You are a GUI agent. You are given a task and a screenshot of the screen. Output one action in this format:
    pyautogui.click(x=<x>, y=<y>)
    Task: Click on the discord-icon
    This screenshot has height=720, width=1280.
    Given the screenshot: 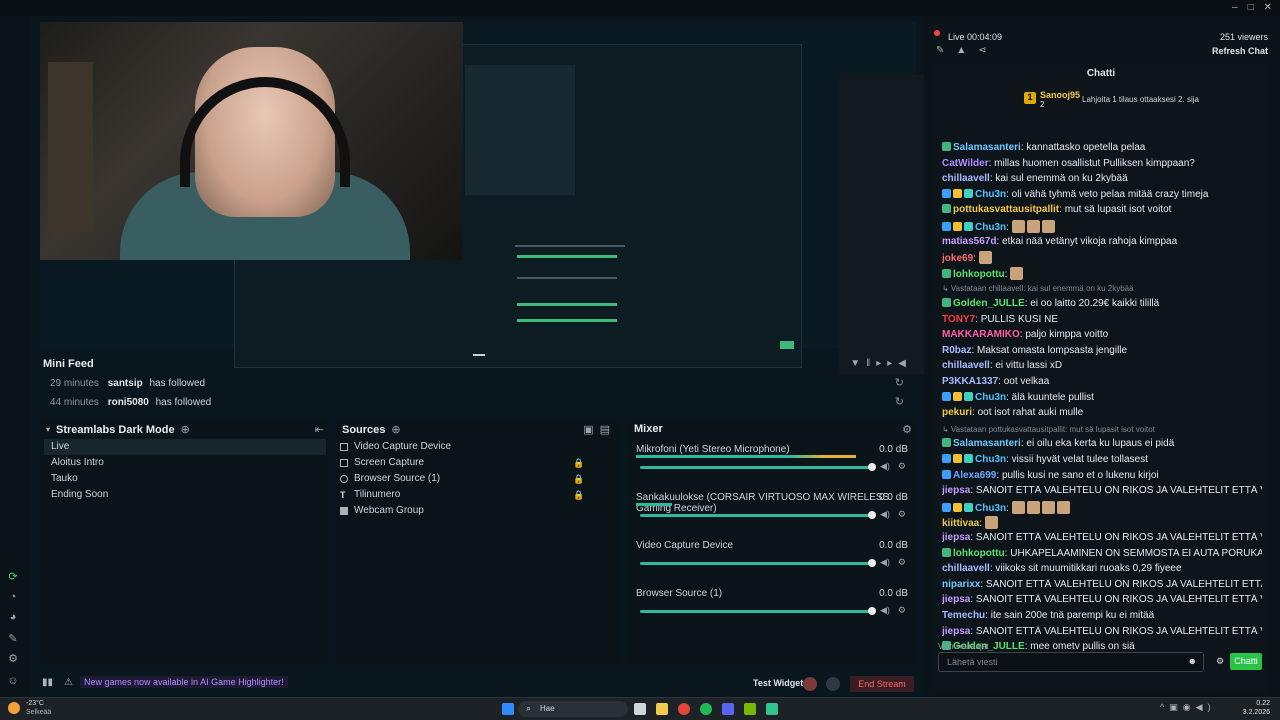 What is the action you would take?
    pyautogui.click(x=728, y=709)
    